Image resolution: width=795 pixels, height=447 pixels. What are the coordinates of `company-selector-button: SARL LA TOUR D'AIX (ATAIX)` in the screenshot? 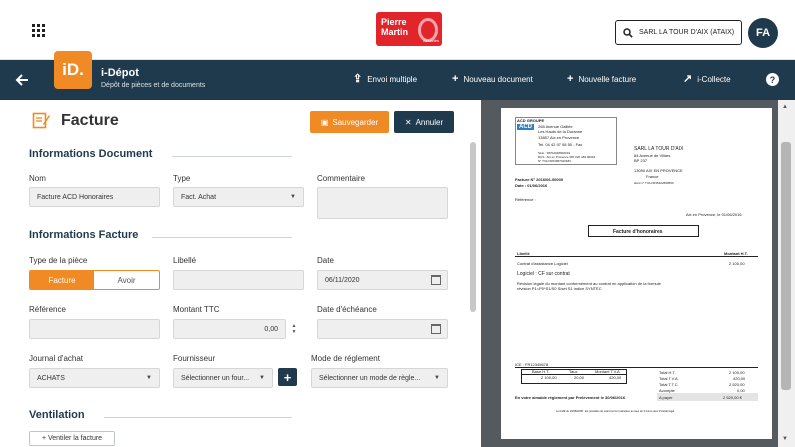 It's located at (678, 32).